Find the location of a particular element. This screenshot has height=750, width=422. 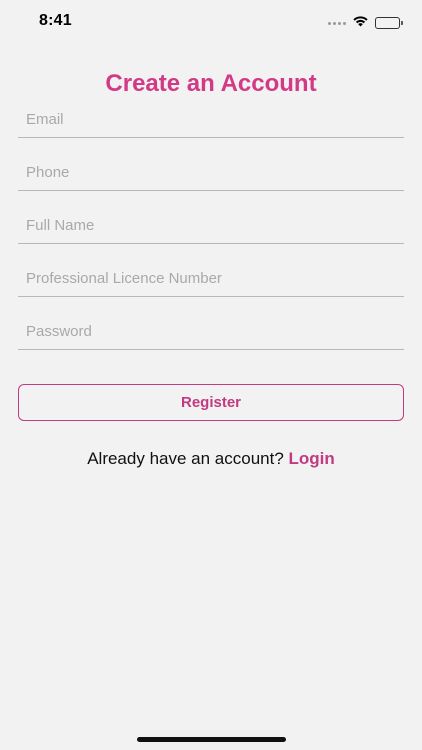

full-name-field is located at coordinates (211, 228).